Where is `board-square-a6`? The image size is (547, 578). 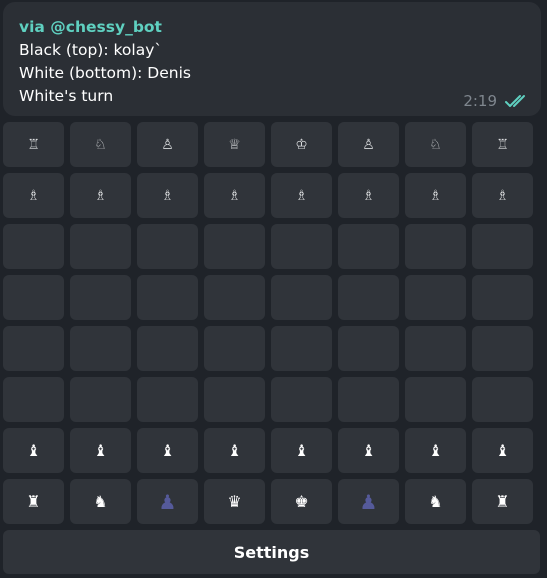
board-square-a6 is located at coordinates (33, 246).